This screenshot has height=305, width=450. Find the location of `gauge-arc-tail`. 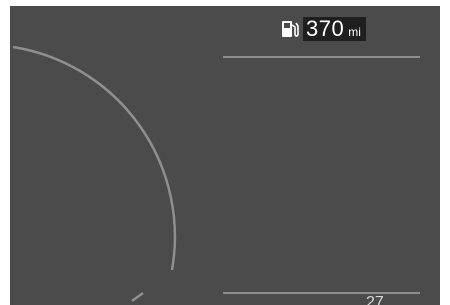

gauge-arc-tail is located at coordinates (137, 297).